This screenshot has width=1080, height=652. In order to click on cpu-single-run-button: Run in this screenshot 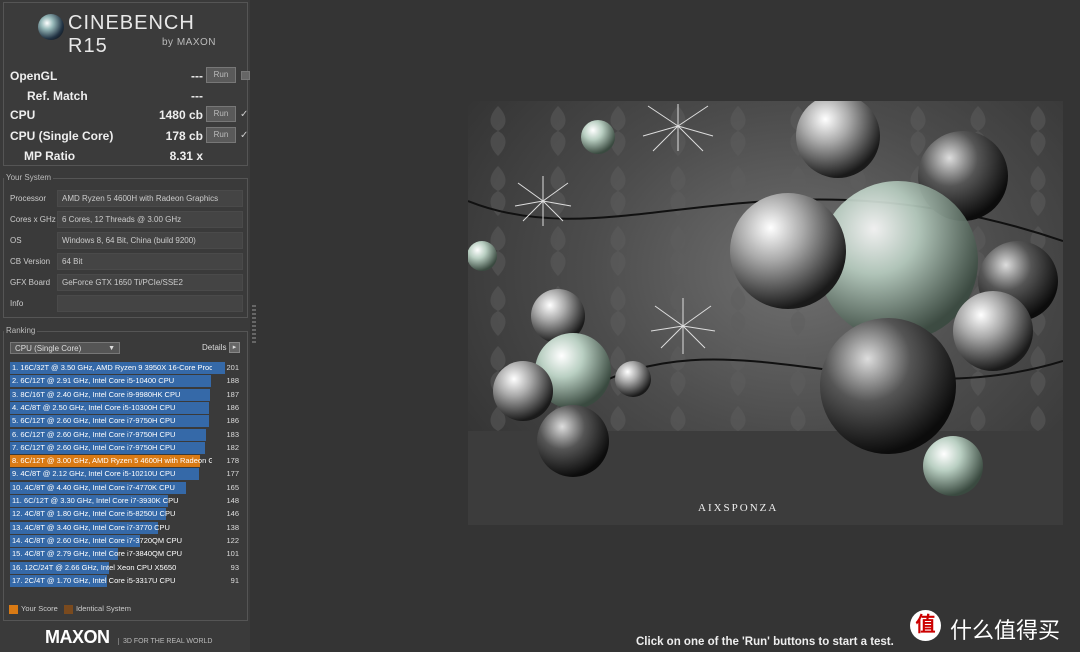, I will do `click(221, 135)`.